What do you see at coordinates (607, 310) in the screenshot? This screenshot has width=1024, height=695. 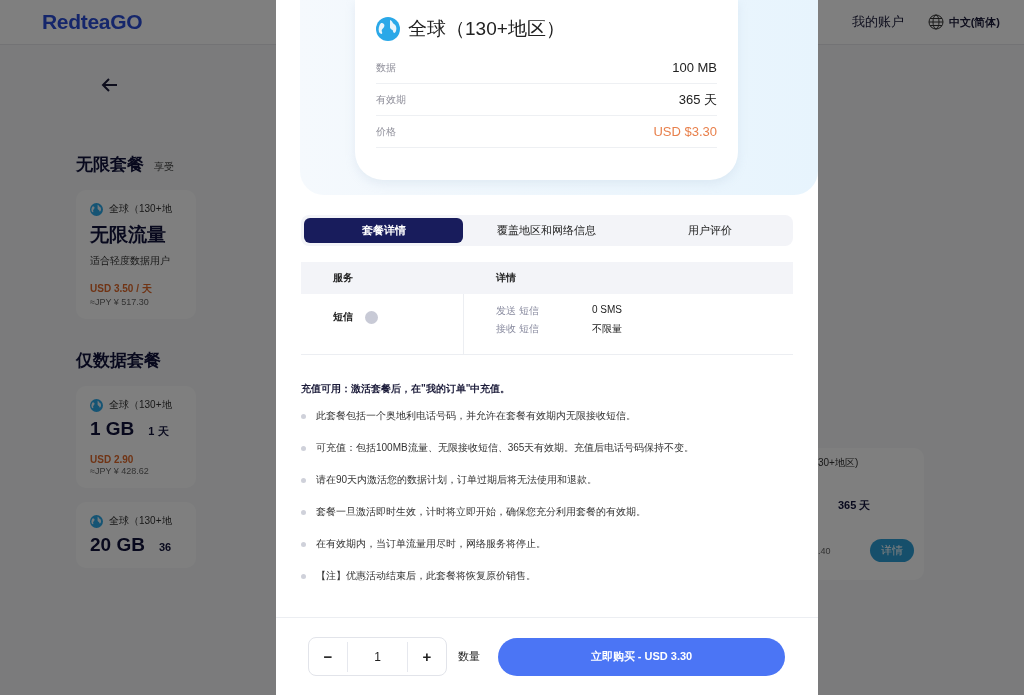 I see `detail-value: 0 SMS` at bounding box center [607, 310].